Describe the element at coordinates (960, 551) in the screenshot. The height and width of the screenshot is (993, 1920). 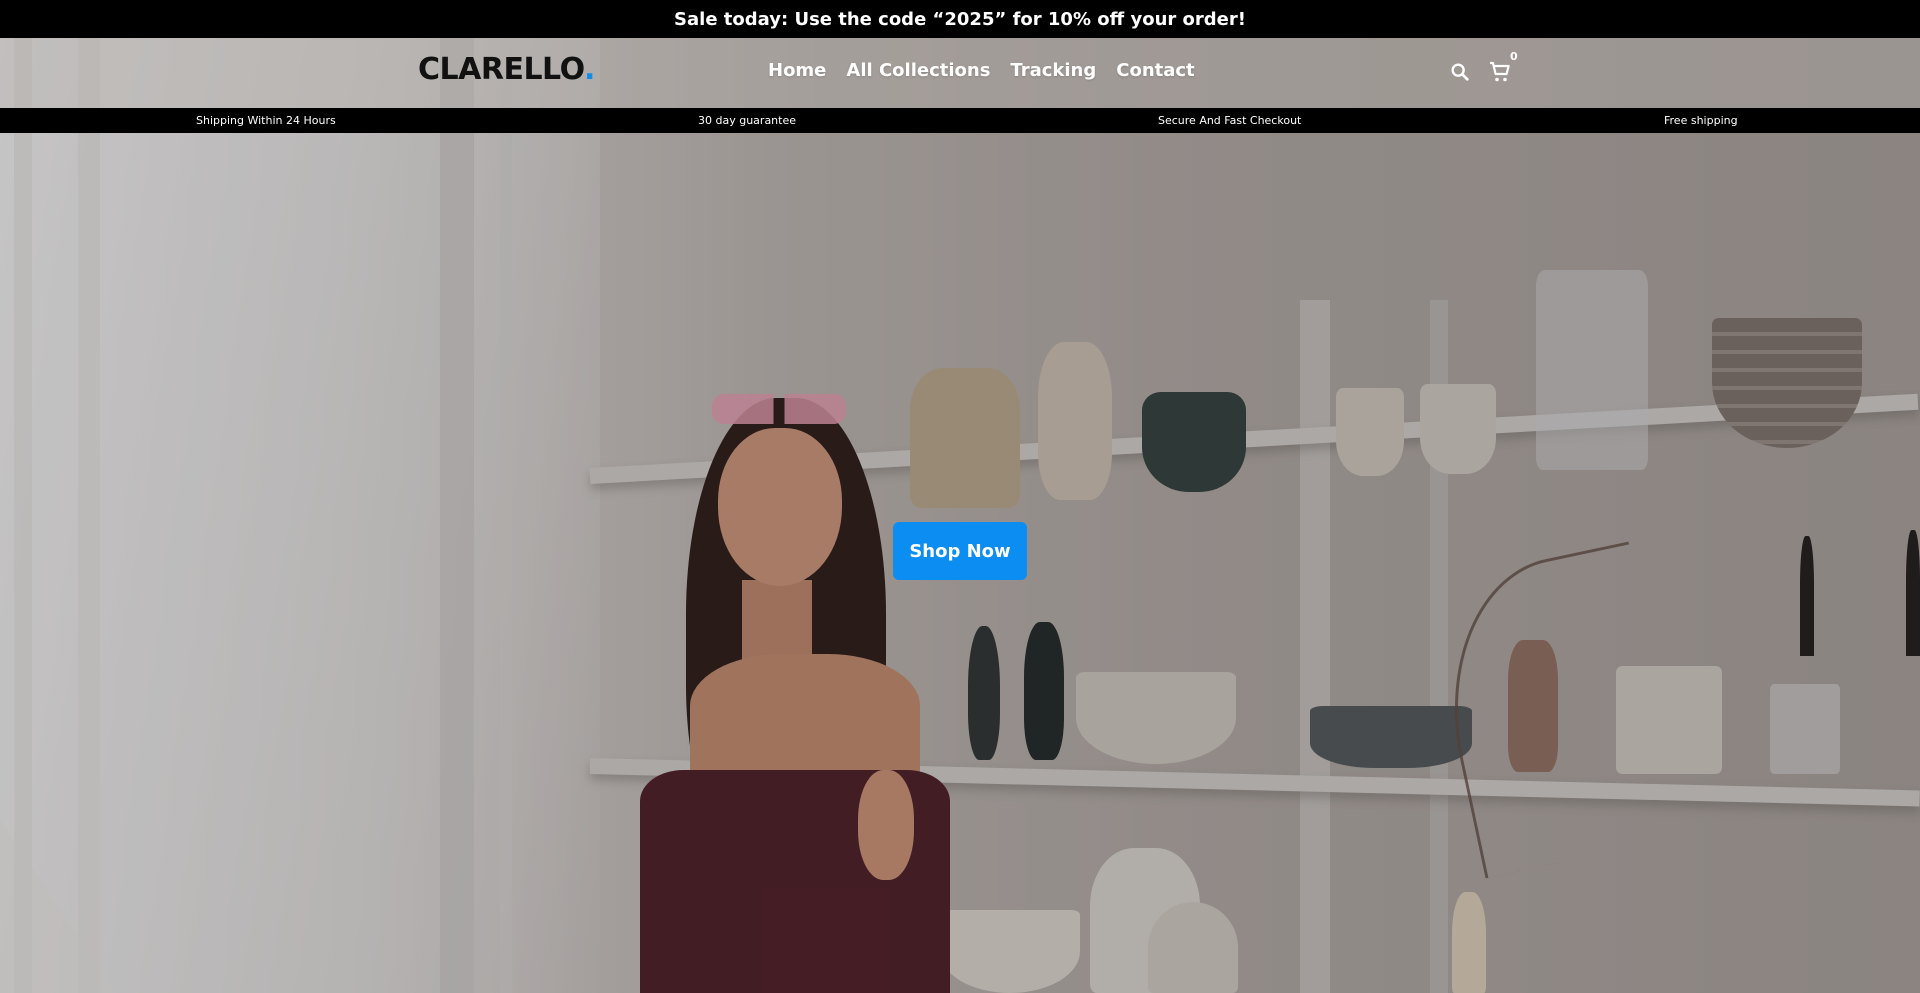
I see `shop-now-button: Shop Now` at that location.